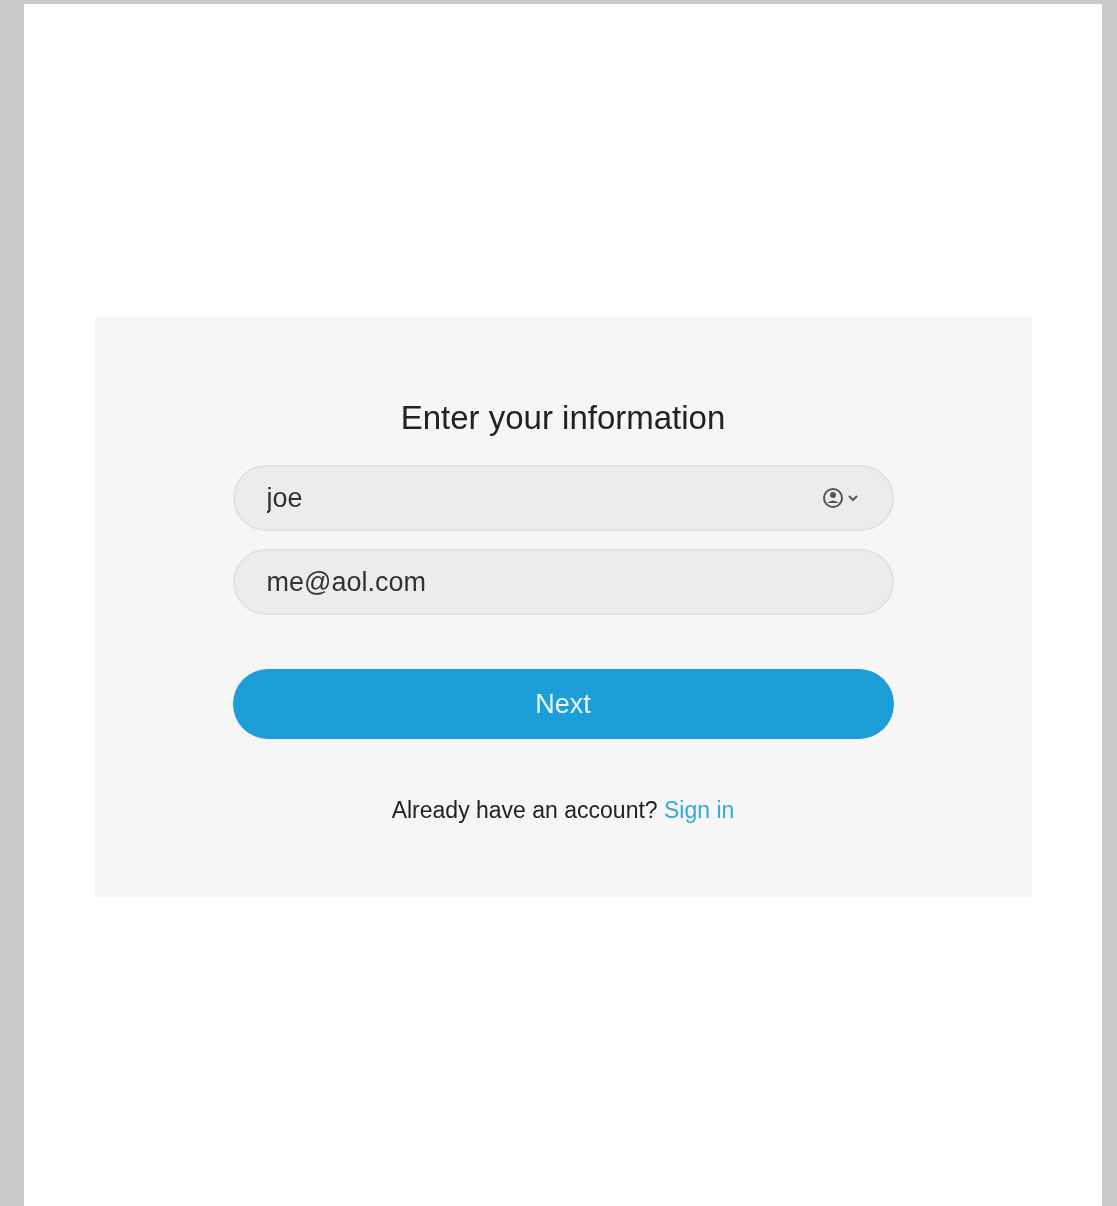 The image size is (1117, 1206). Describe the element at coordinates (563, 418) in the screenshot. I see `form-title: Enter your information` at that location.